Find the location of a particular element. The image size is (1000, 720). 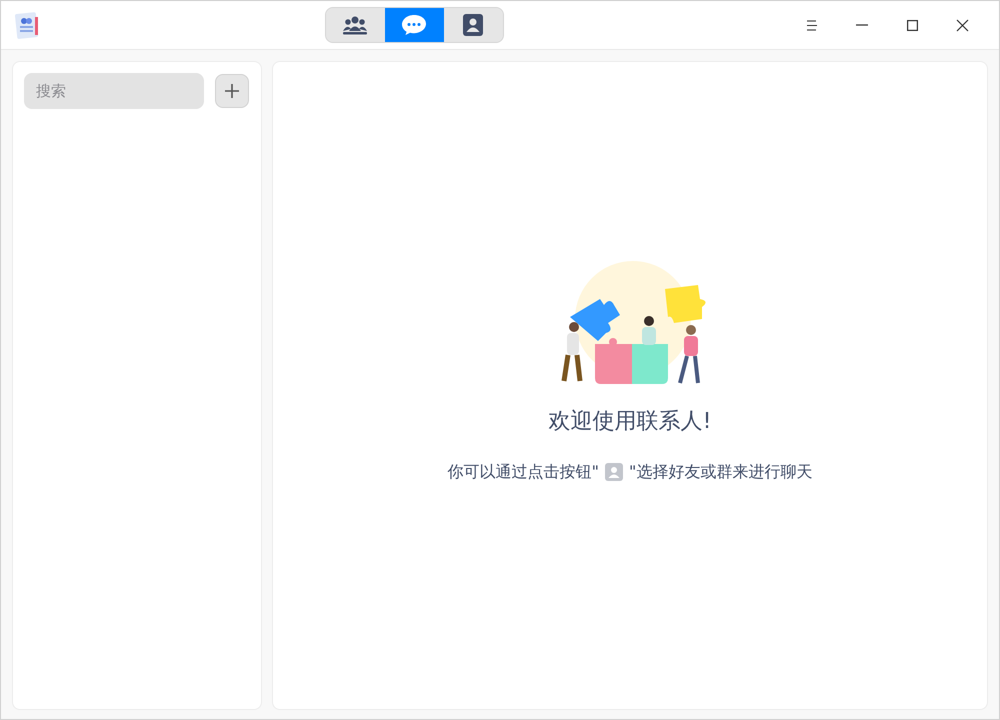

minimize-icon is located at coordinates (862, 25).